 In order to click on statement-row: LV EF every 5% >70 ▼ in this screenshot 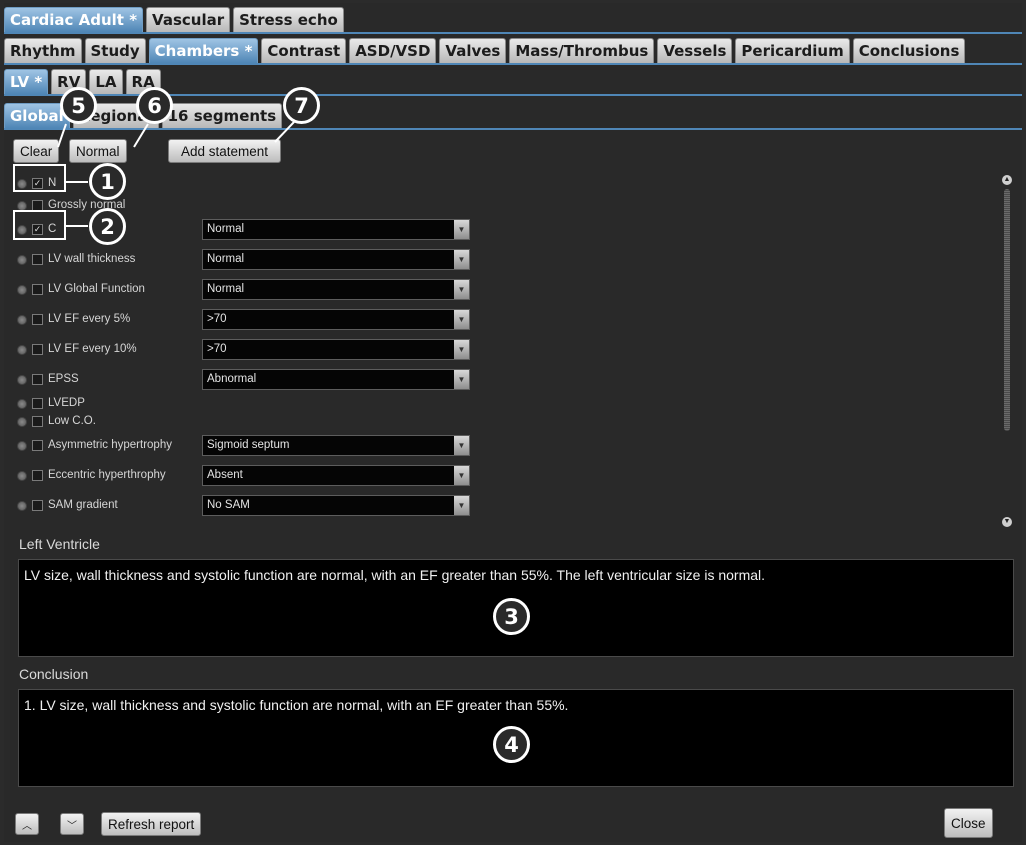, I will do `click(249, 320)`.